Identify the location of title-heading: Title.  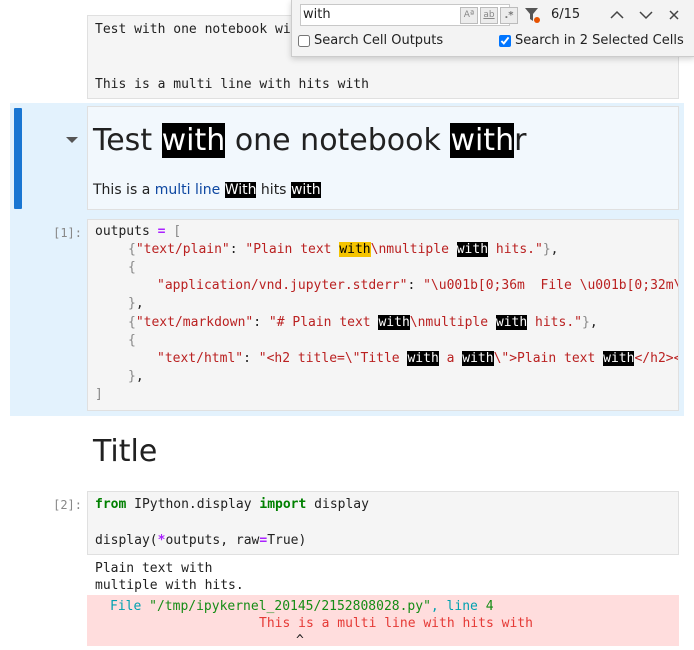
(125, 451).